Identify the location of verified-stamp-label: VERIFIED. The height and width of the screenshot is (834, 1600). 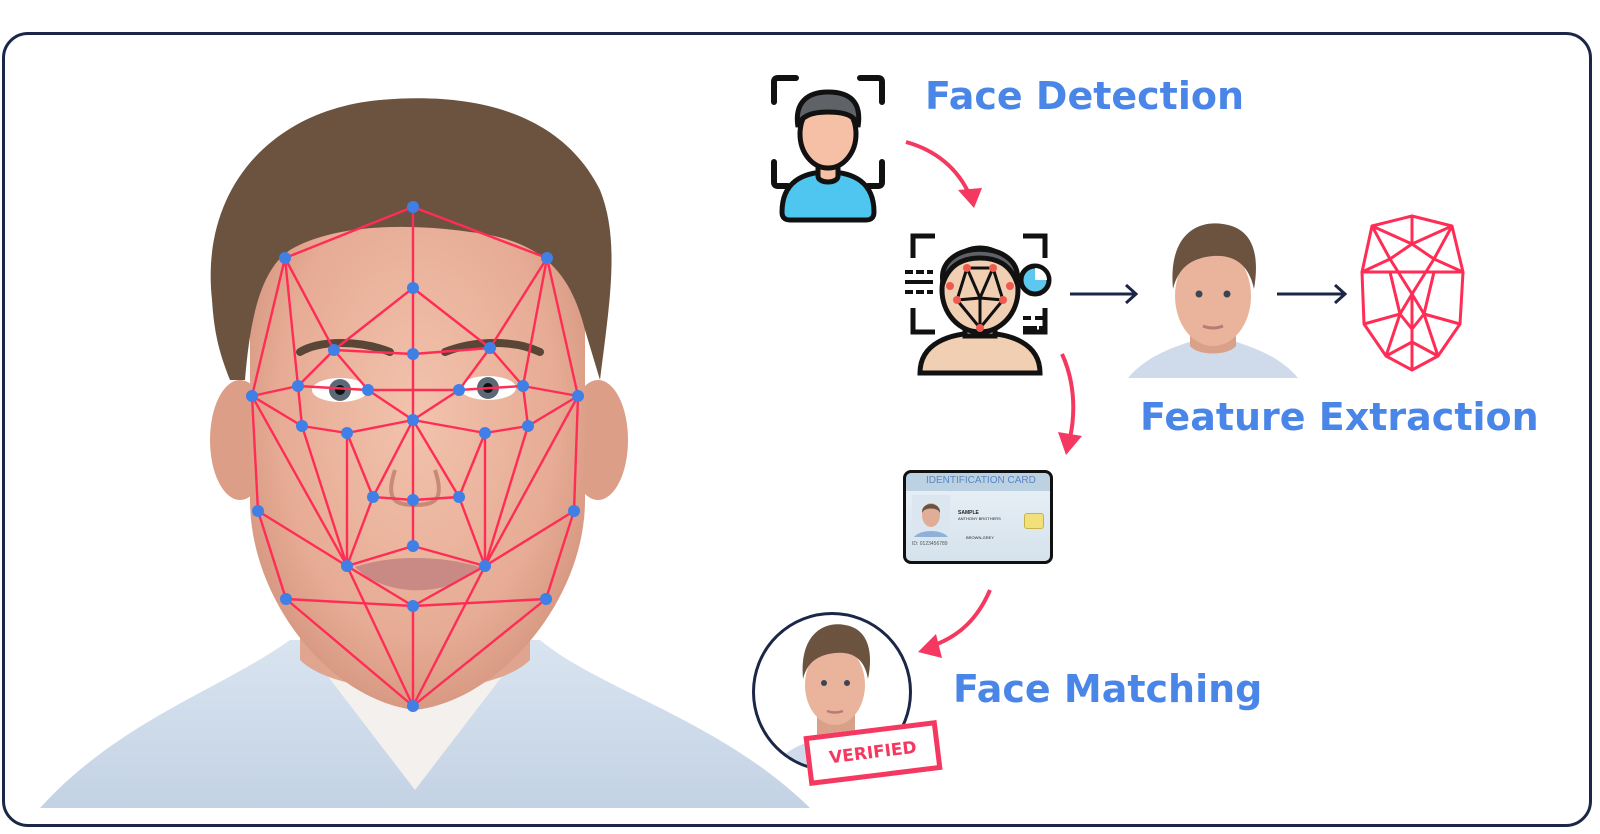
(873, 753).